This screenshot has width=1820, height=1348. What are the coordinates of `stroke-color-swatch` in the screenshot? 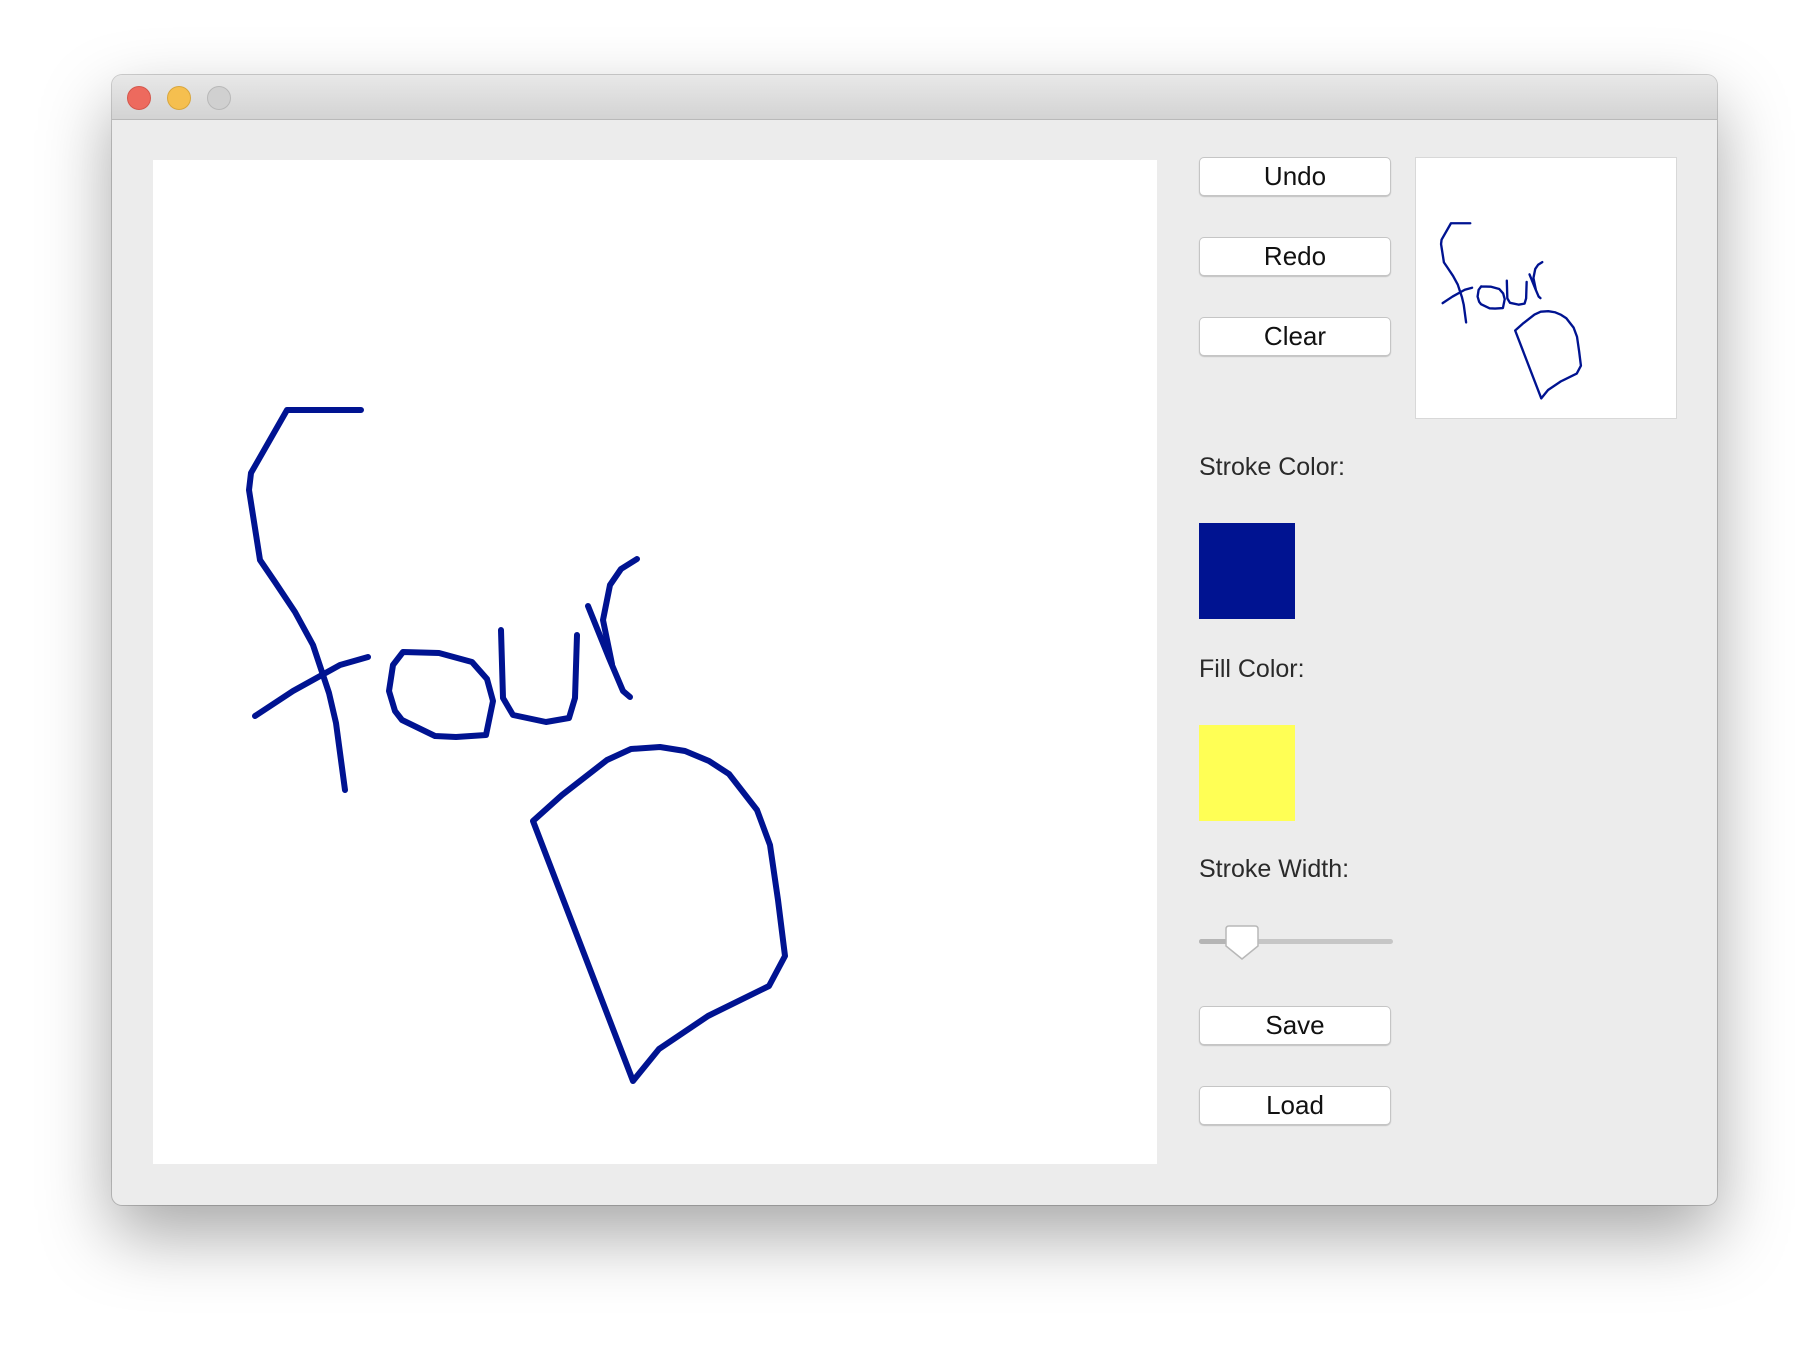 It's located at (1247, 571).